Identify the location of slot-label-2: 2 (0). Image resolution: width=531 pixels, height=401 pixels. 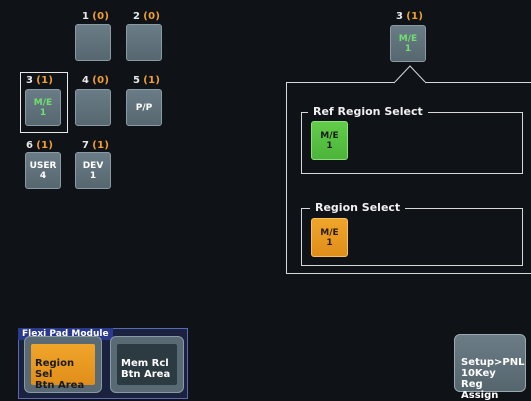
(146, 16).